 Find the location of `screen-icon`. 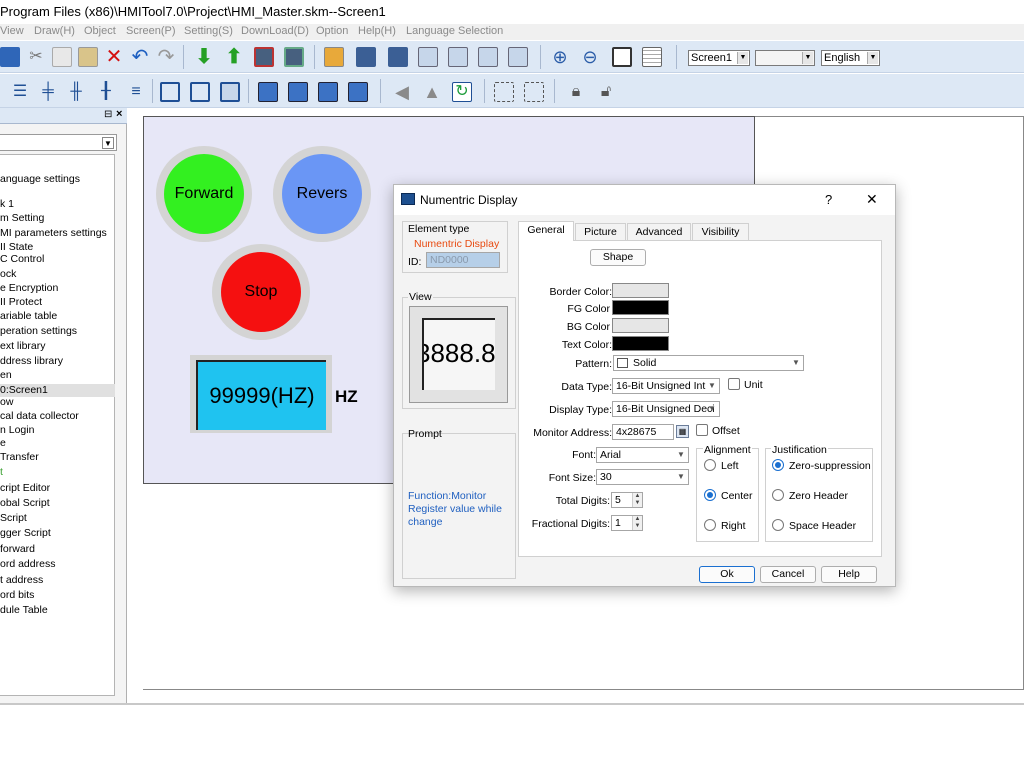

screen-icon is located at coordinates (428, 57).